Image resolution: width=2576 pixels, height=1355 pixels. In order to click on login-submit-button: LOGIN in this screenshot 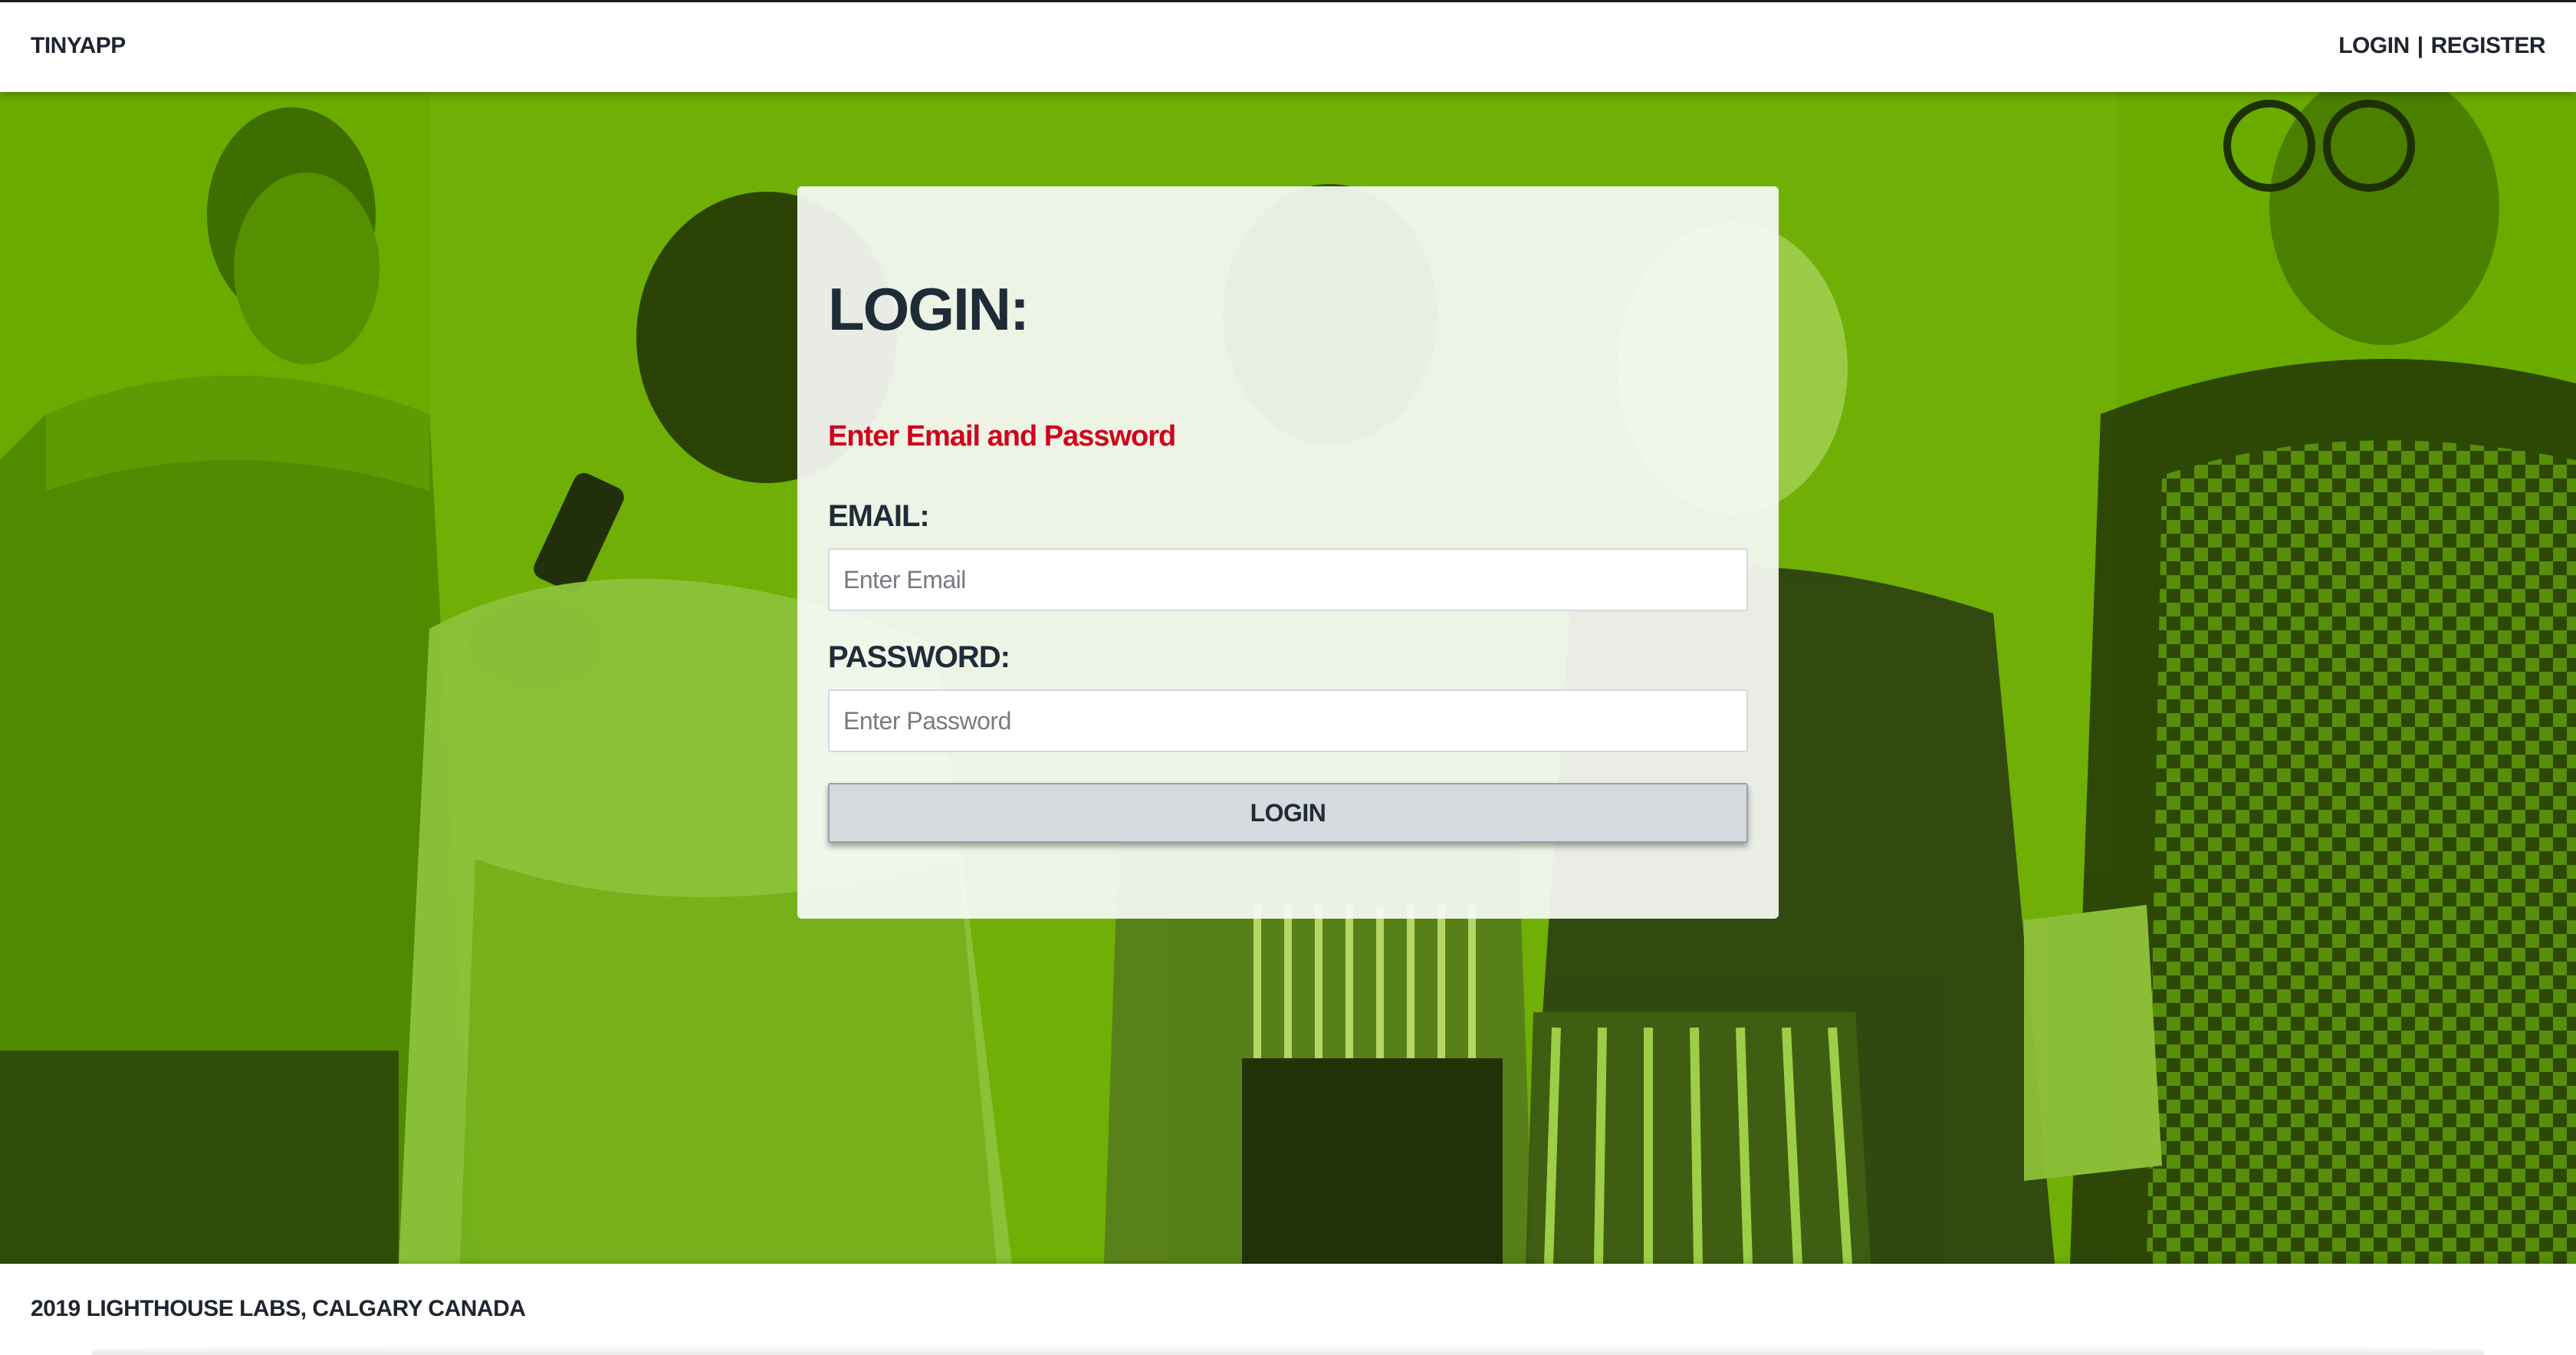, I will do `click(1288, 813)`.